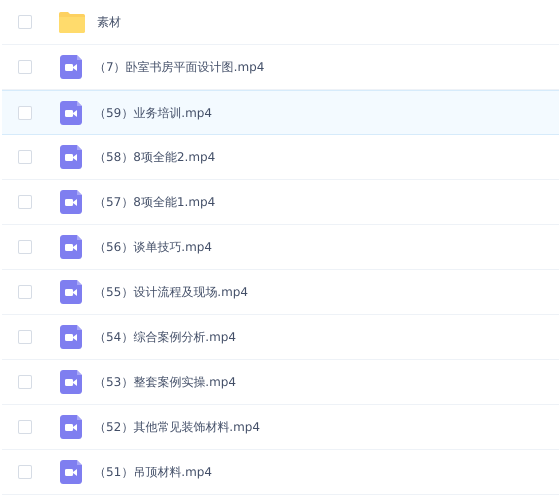  Describe the element at coordinates (155, 157) in the screenshot. I see `file-name: （58）8项全能2.mp4` at that location.